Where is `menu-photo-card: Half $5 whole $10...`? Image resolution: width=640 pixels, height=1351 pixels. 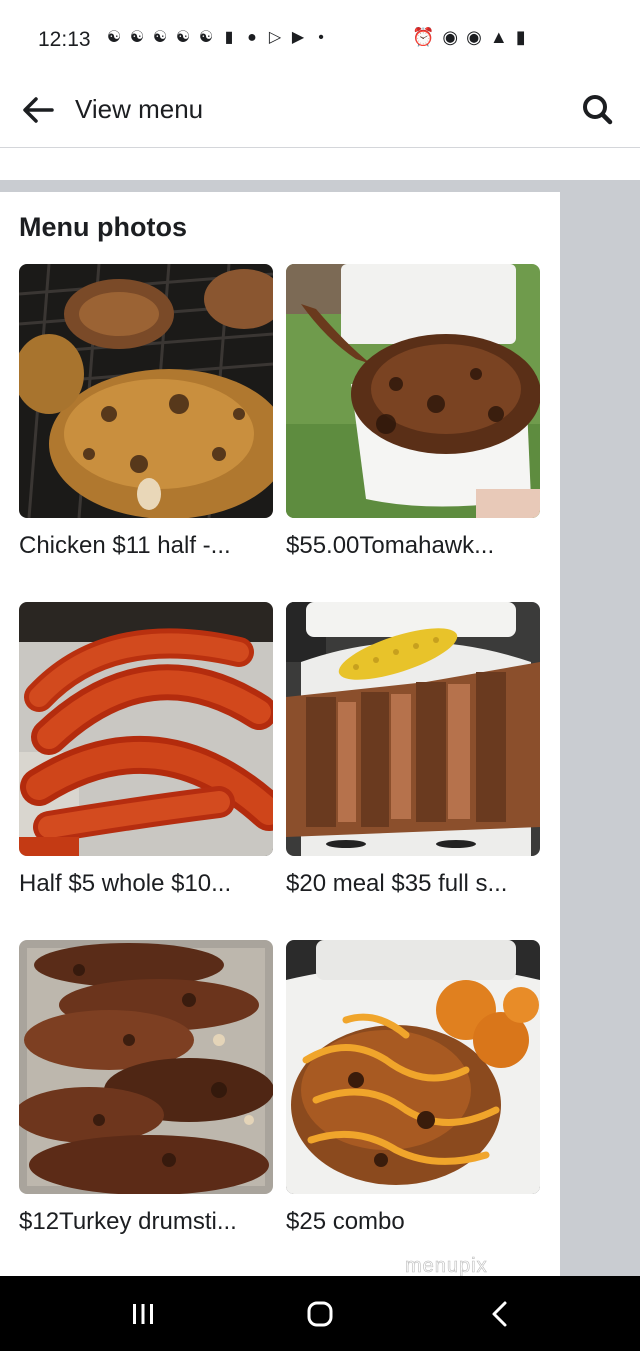
menu-photo-card: Half $5 whole $10... is located at coordinates (146, 750).